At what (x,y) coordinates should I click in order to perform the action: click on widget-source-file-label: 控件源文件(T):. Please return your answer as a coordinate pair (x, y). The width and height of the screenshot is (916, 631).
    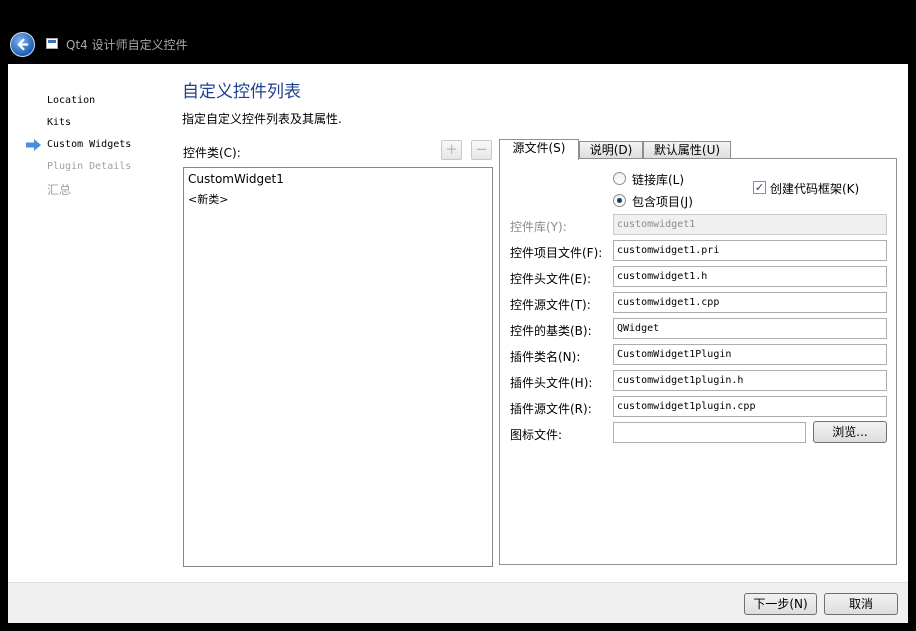
    Looking at the image, I should click on (550, 305).